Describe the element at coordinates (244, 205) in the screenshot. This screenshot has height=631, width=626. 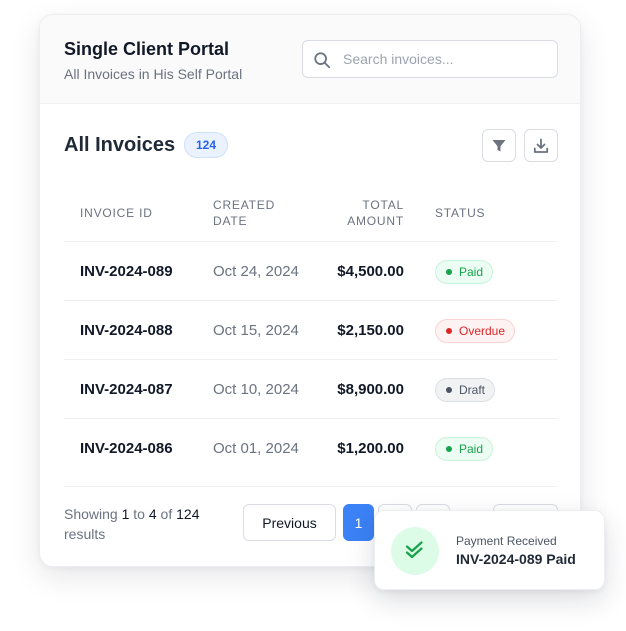
I see `column-header-created-date-line1: CREATED` at that location.